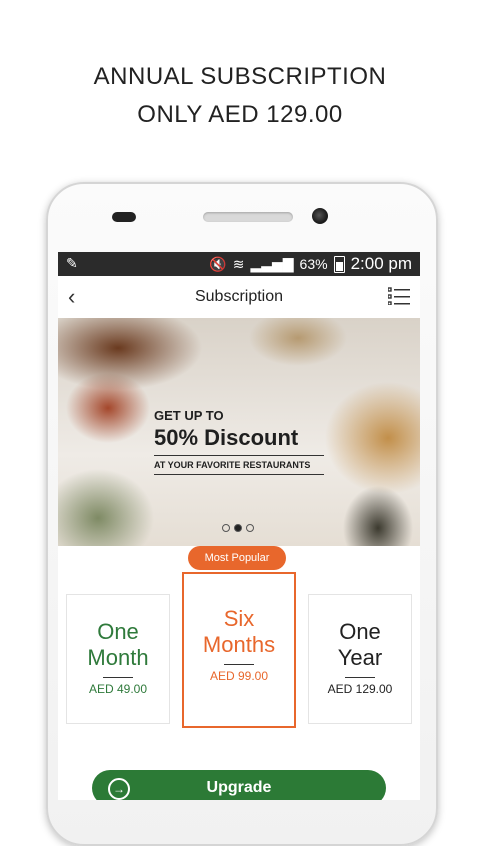  I want to click on phone-camera, so click(320, 216).